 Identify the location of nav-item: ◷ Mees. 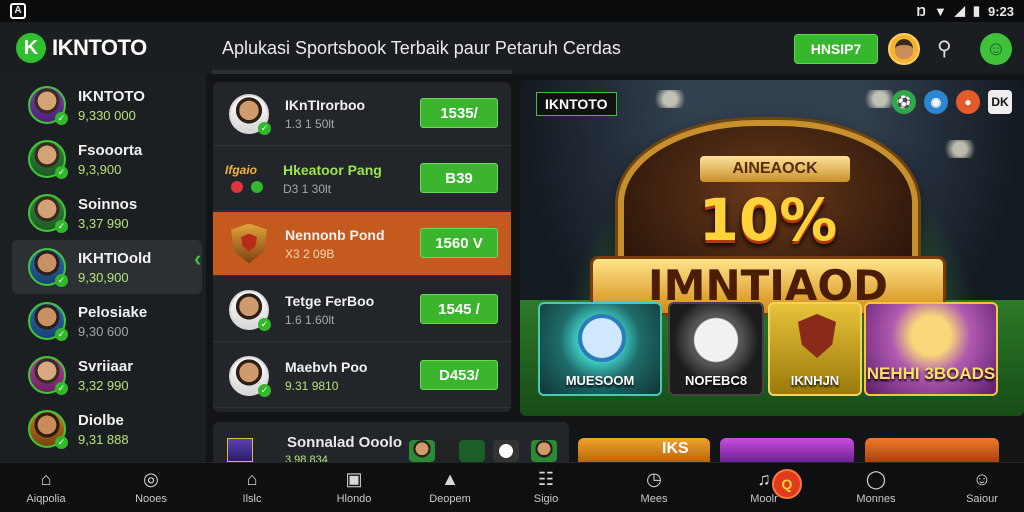
(654, 487).